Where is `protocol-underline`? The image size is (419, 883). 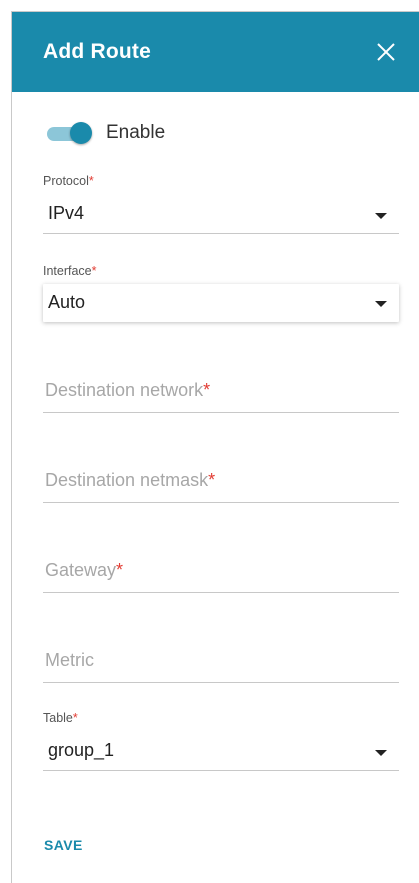
protocol-underline is located at coordinates (221, 233).